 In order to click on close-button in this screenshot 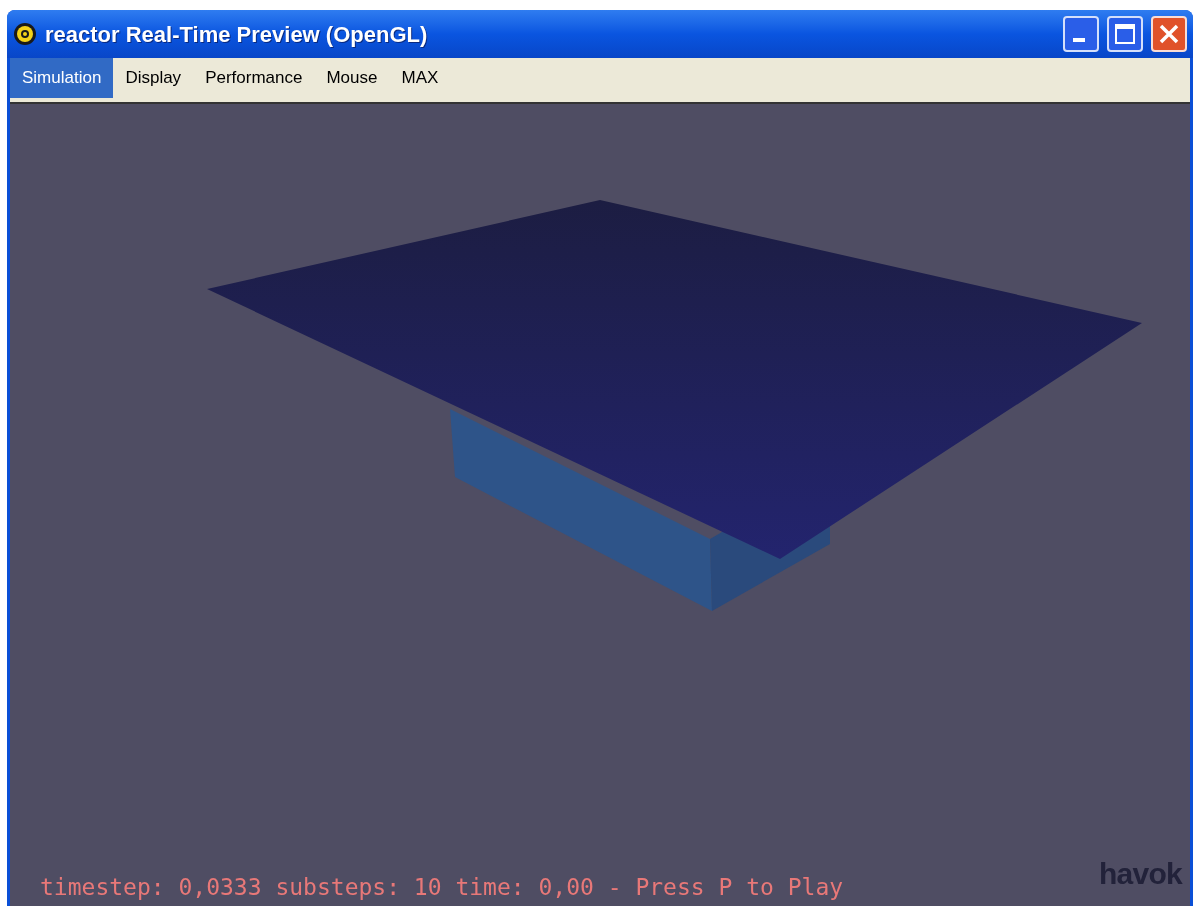, I will do `click(1169, 34)`.